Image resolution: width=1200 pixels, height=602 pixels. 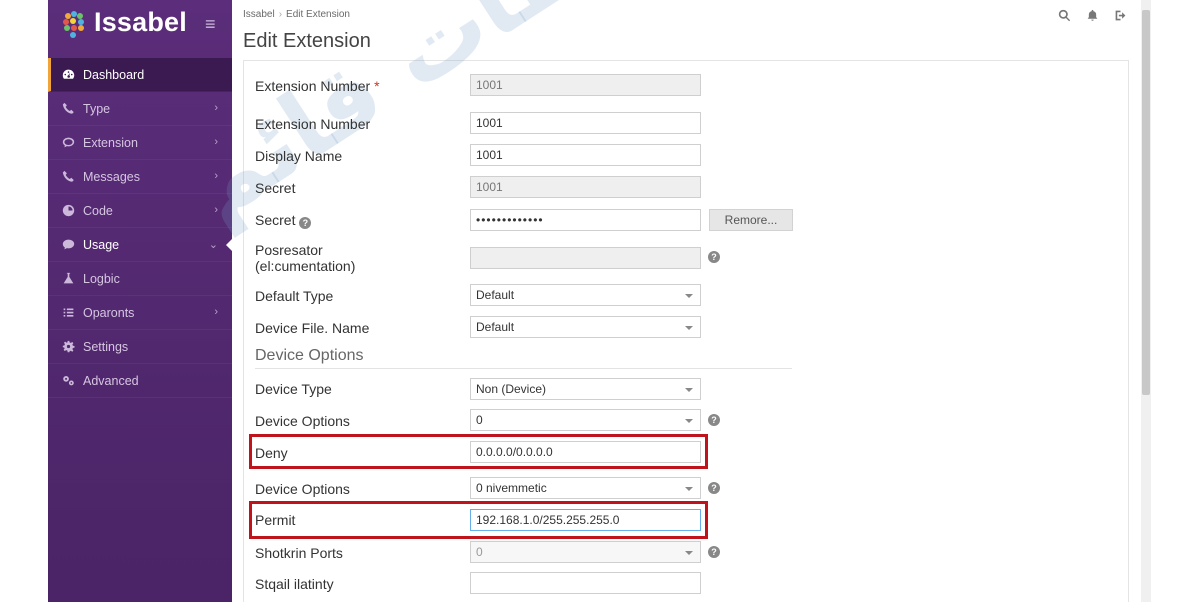 What do you see at coordinates (110, 142) in the screenshot?
I see `sidebar-item-label: Extension` at bounding box center [110, 142].